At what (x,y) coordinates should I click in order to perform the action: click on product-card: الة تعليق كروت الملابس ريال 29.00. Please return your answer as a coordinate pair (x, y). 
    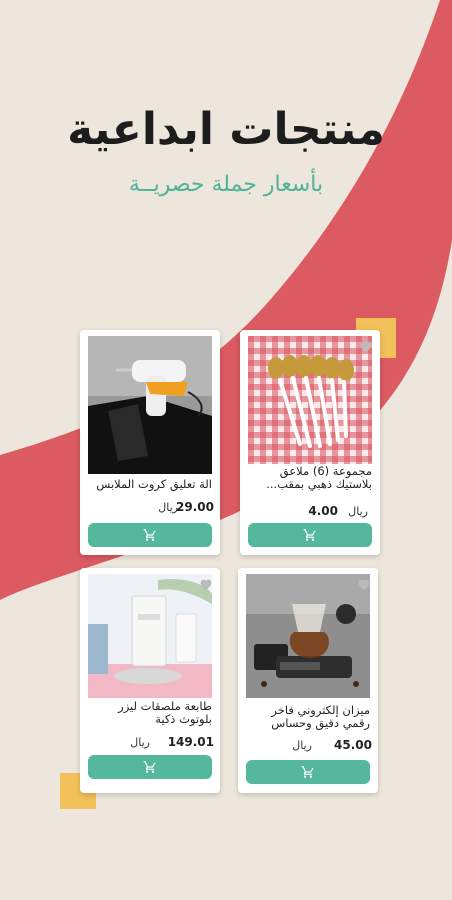
    Looking at the image, I should click on (150, 442).